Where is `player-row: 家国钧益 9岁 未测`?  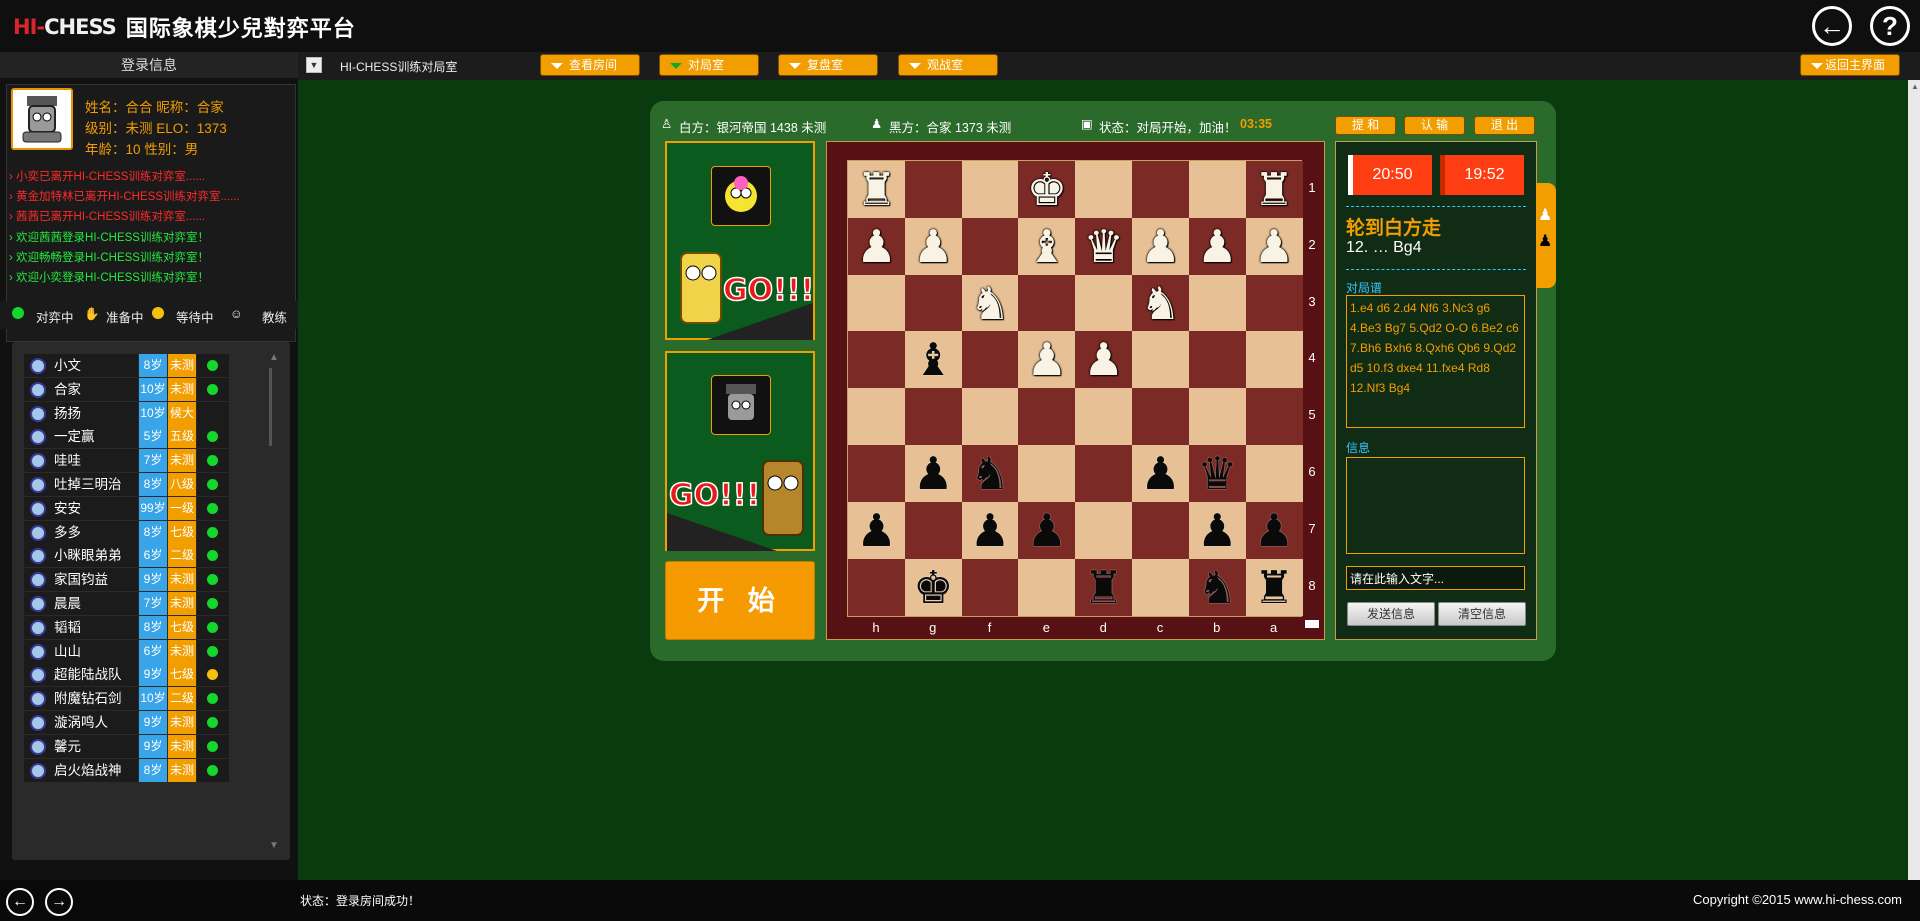 player-row: 家国钧益 9岁 未测 is located at coordinates (139, 580).